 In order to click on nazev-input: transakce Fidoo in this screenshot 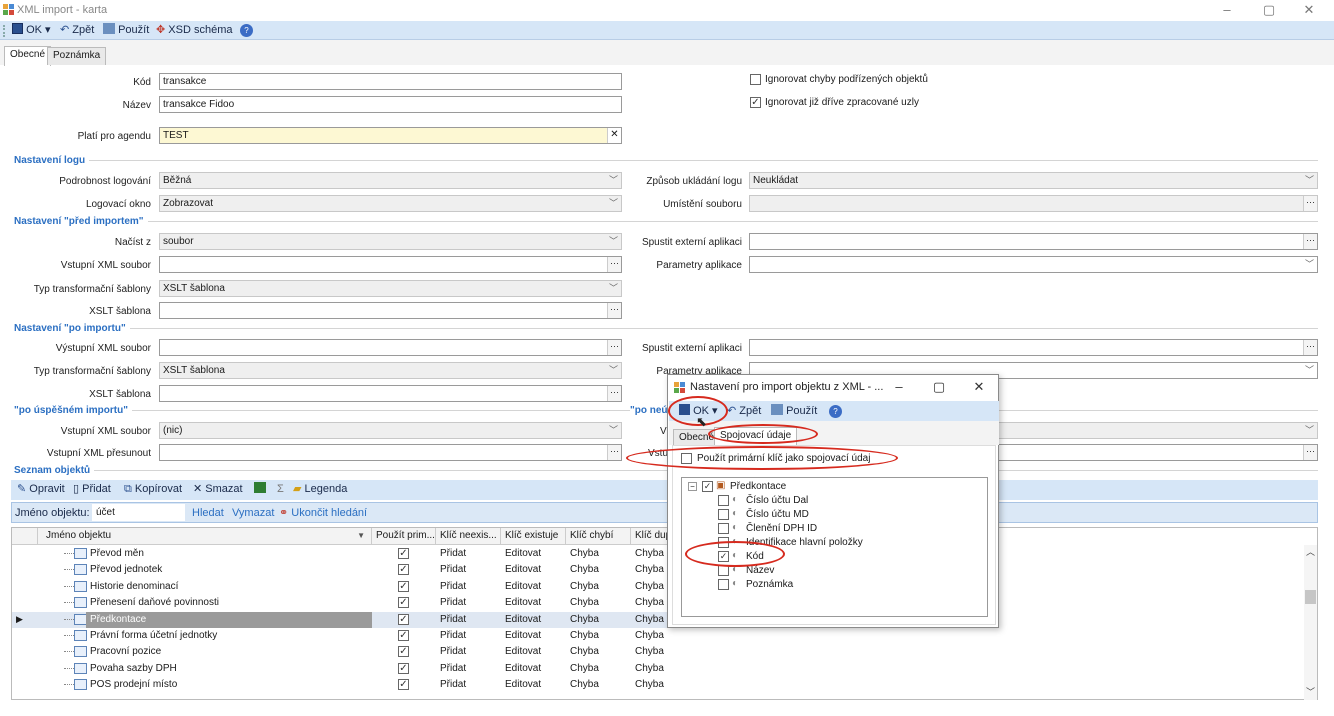, I will do `click(390, 104)`.